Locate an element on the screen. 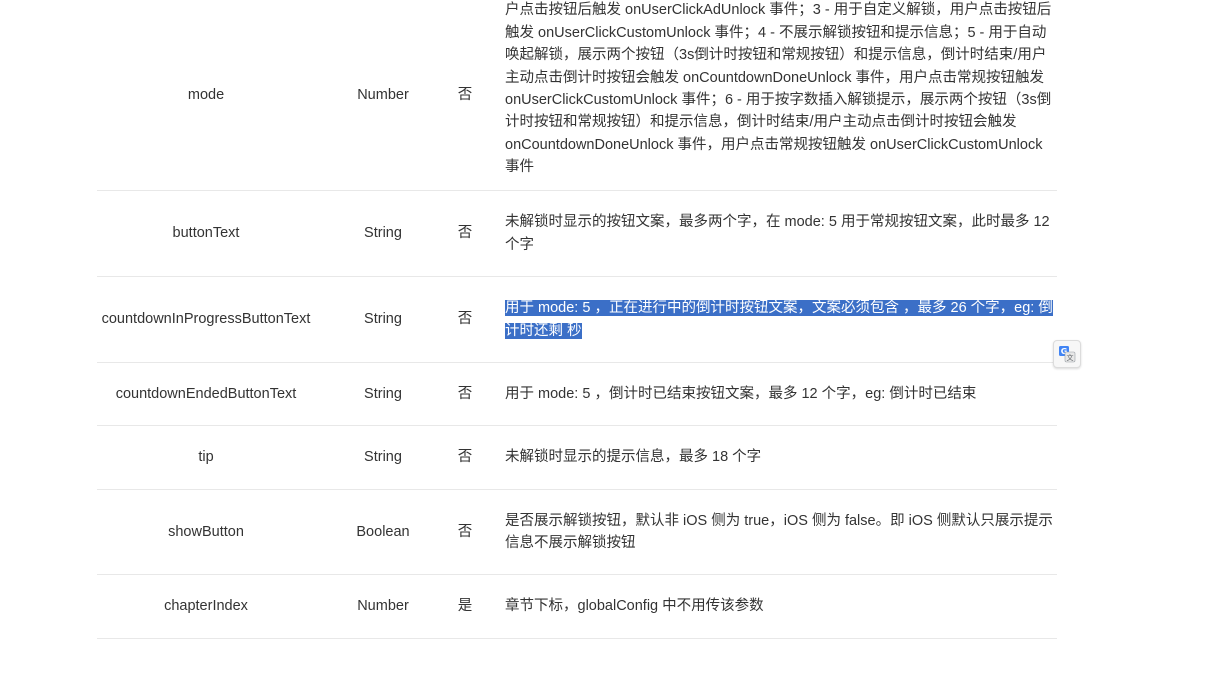 The image size is (1218, 676). param-name: tip is located at coordinates (206, 457).